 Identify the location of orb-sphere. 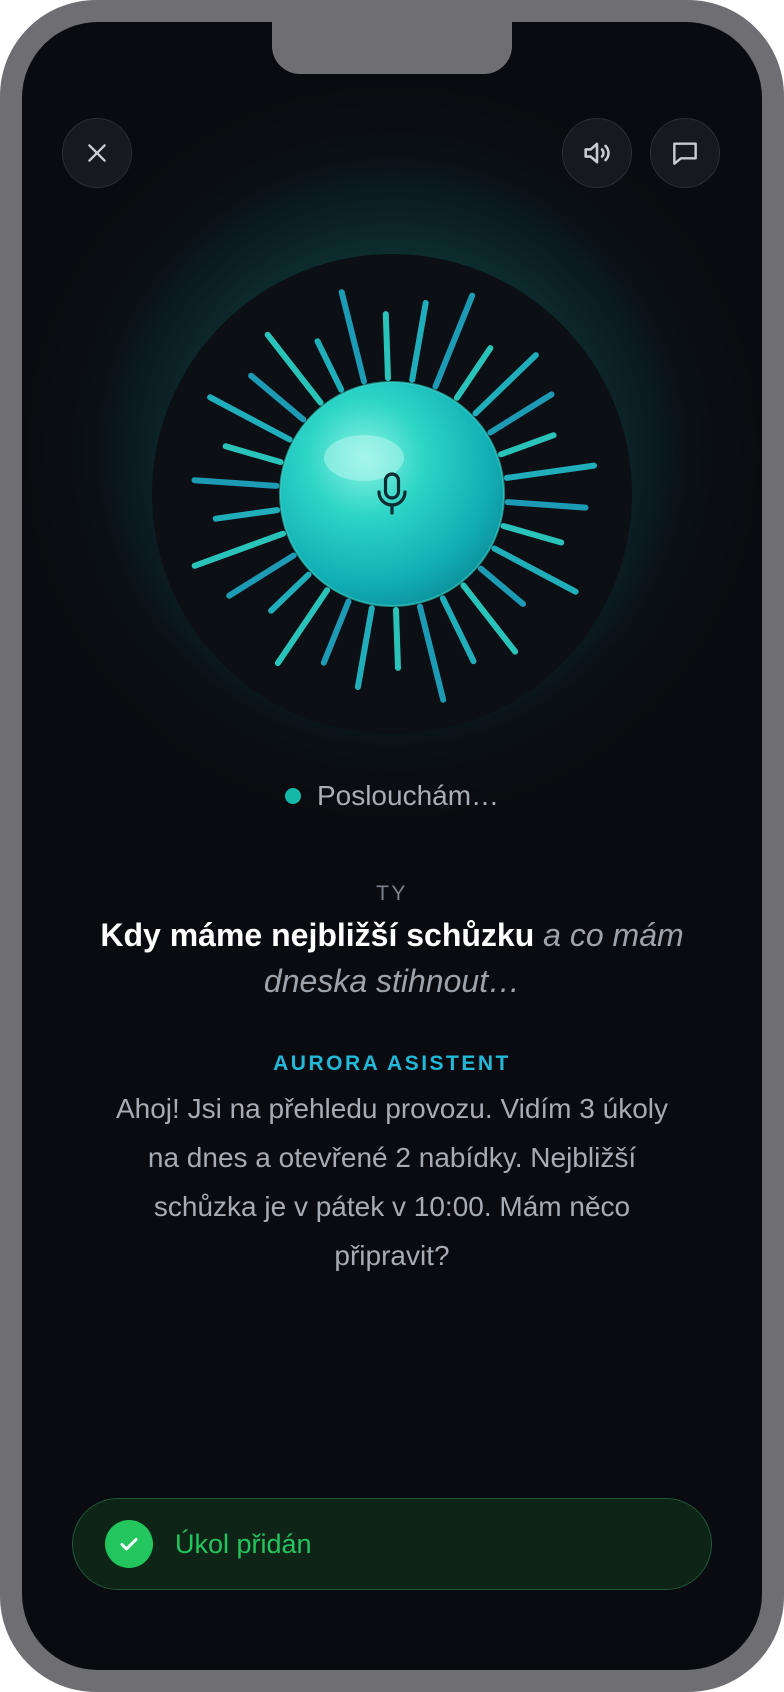
(392, 494).